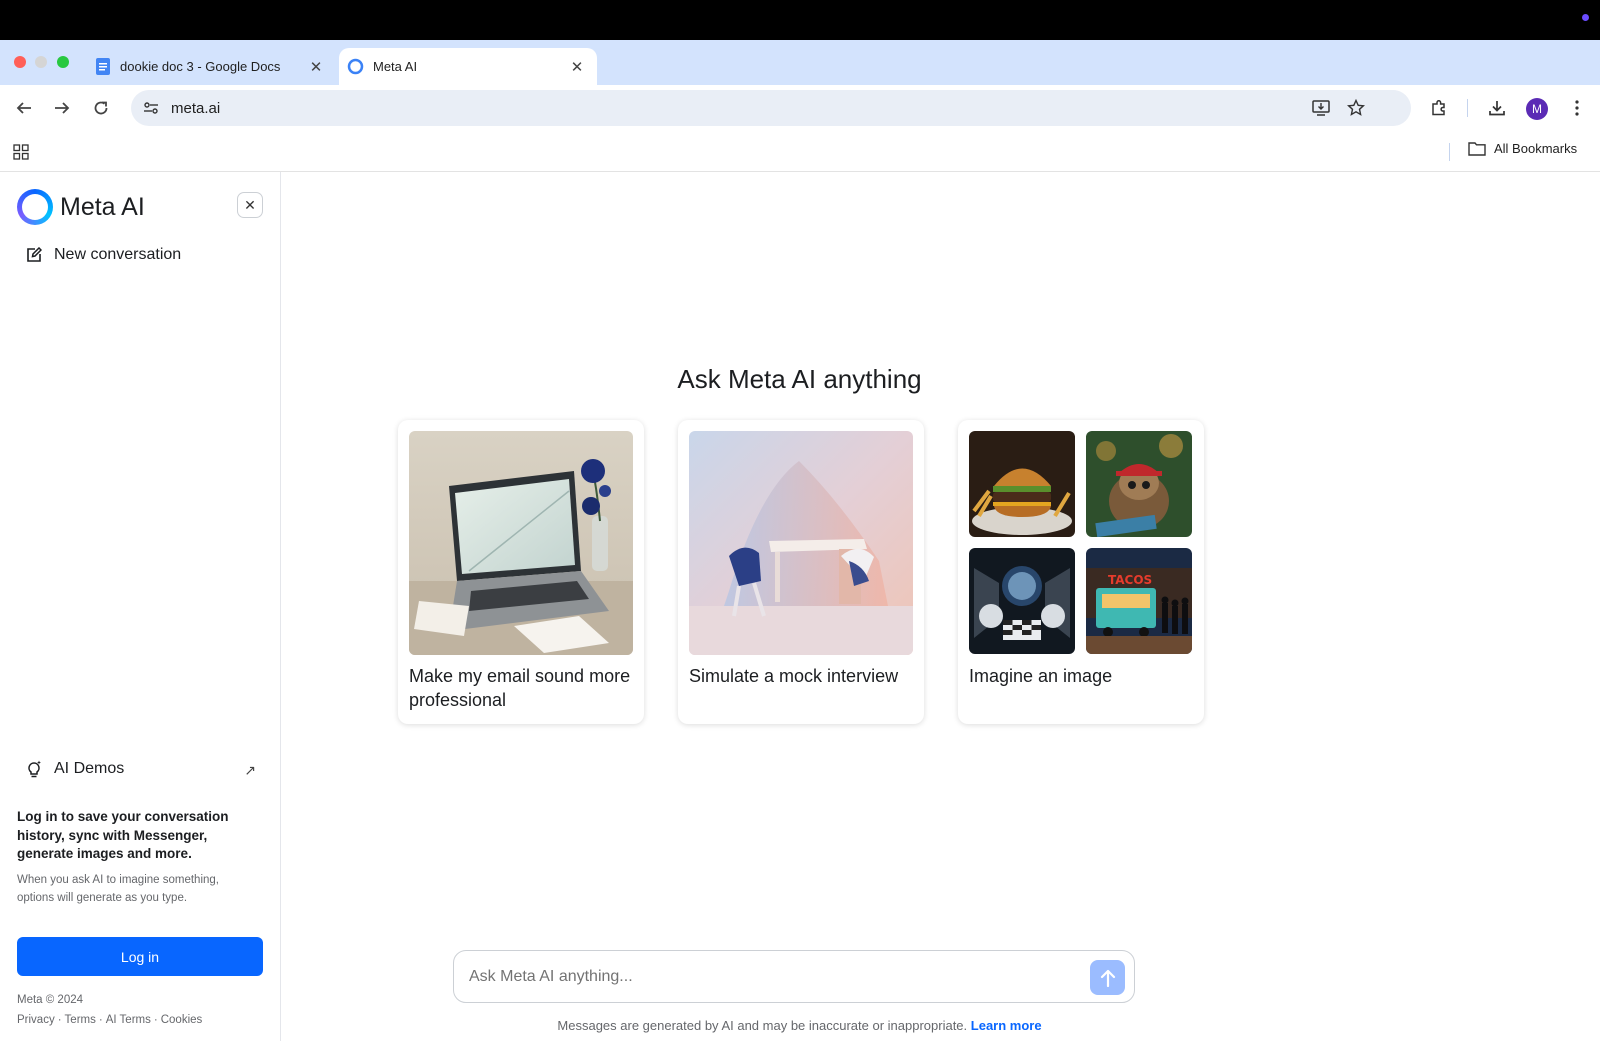  What do you see at coordinates (34, 769) in the screenshot?
I see `lightbulb-sparkle-icon` at bounding box center [34, 769].